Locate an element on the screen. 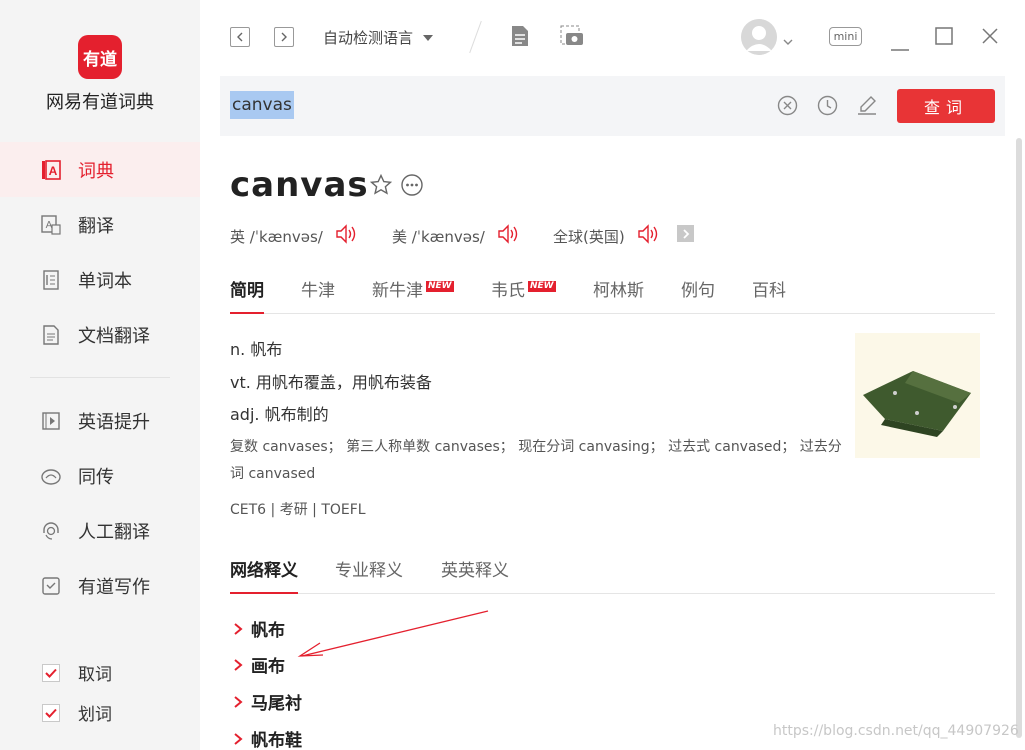 The height and width of the screenshot is (750, 1025). tab-label: 专业释义 is located at coordinates (369, 571).